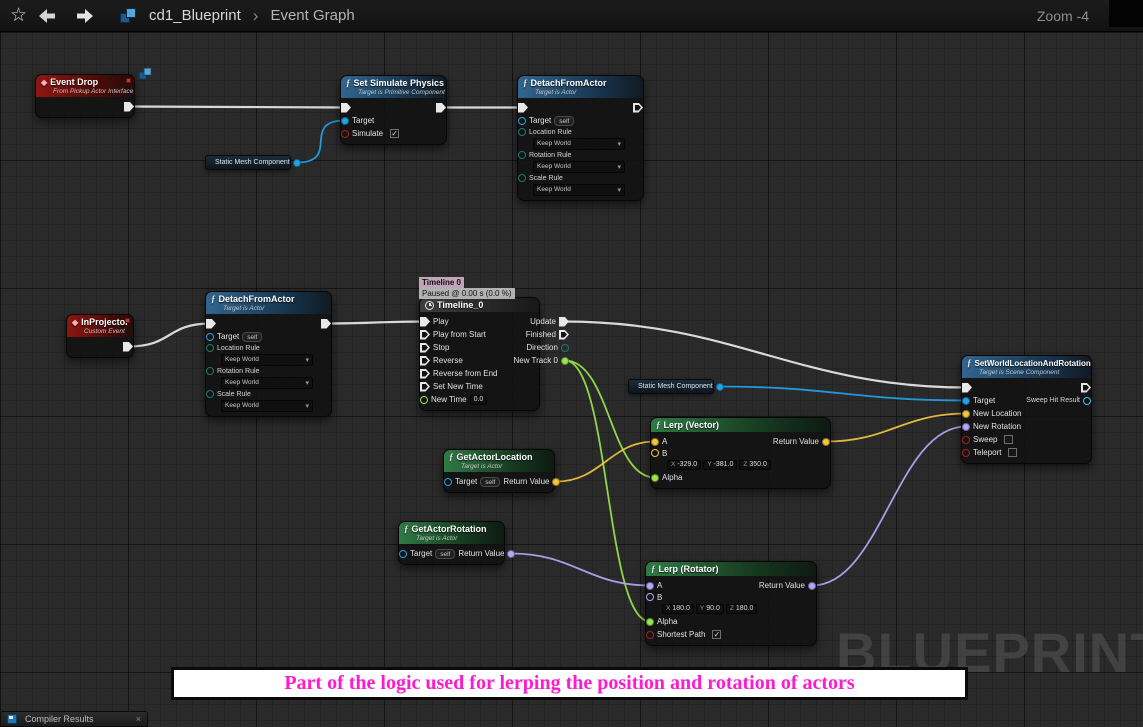 The image size is (1143, 727). What do you see at coordinates (478, 399) in the screenshot?
I see `new-time-value: 0.0` at bounding box center [478, 399].